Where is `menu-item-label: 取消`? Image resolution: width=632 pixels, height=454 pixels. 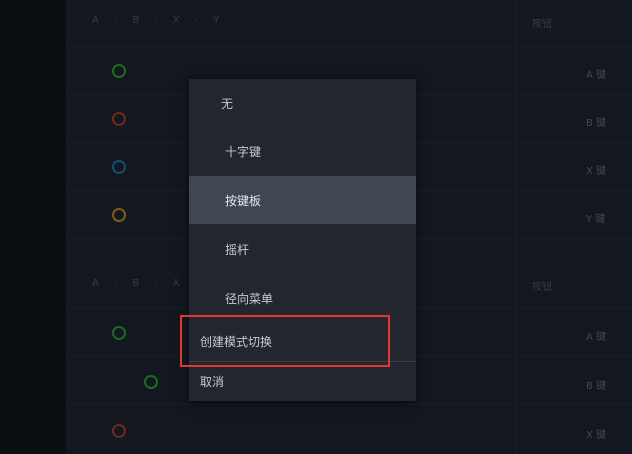
menu-item-label: 取消 is located at coordinates (212, 382).